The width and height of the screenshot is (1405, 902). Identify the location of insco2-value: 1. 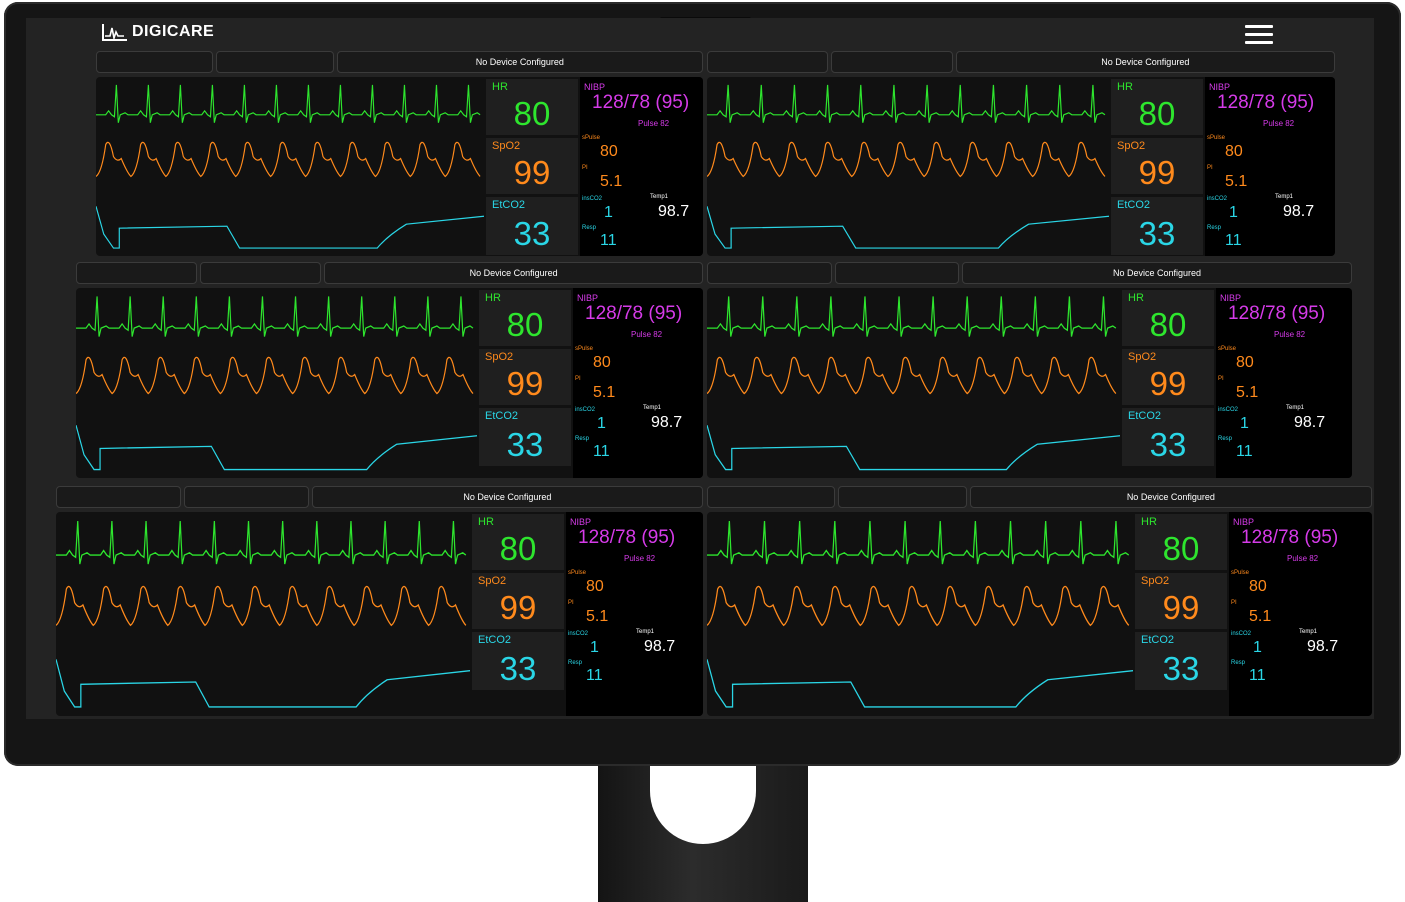
(594, 647).